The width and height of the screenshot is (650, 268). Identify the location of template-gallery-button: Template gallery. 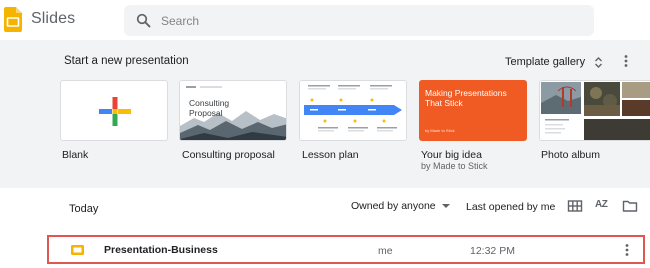
(554, 62).